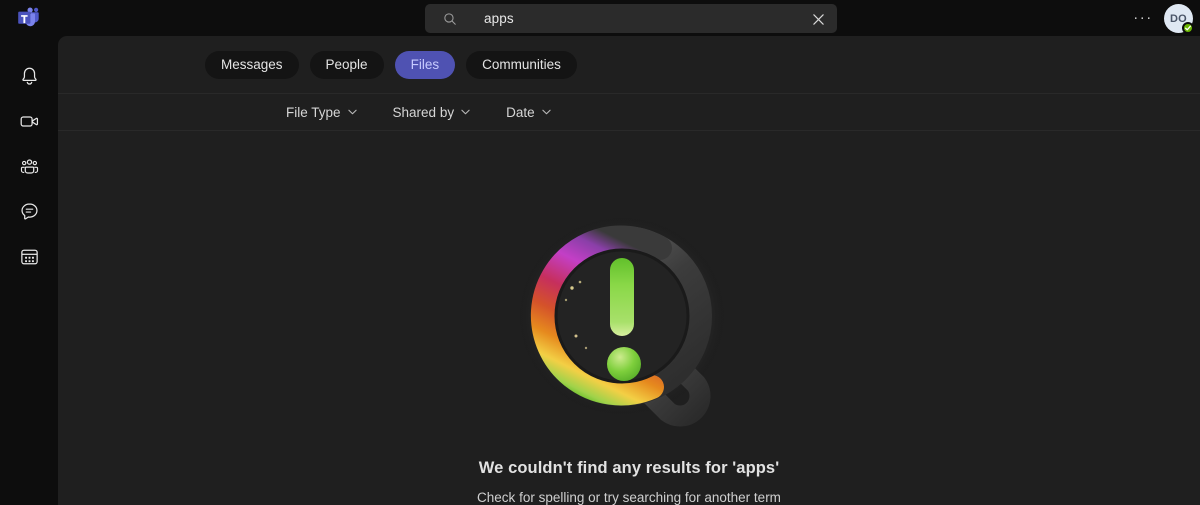  What do you see at coordinates (450, 18) in the screenshot?
I see `search-icon` at bounding box center [450, 18].